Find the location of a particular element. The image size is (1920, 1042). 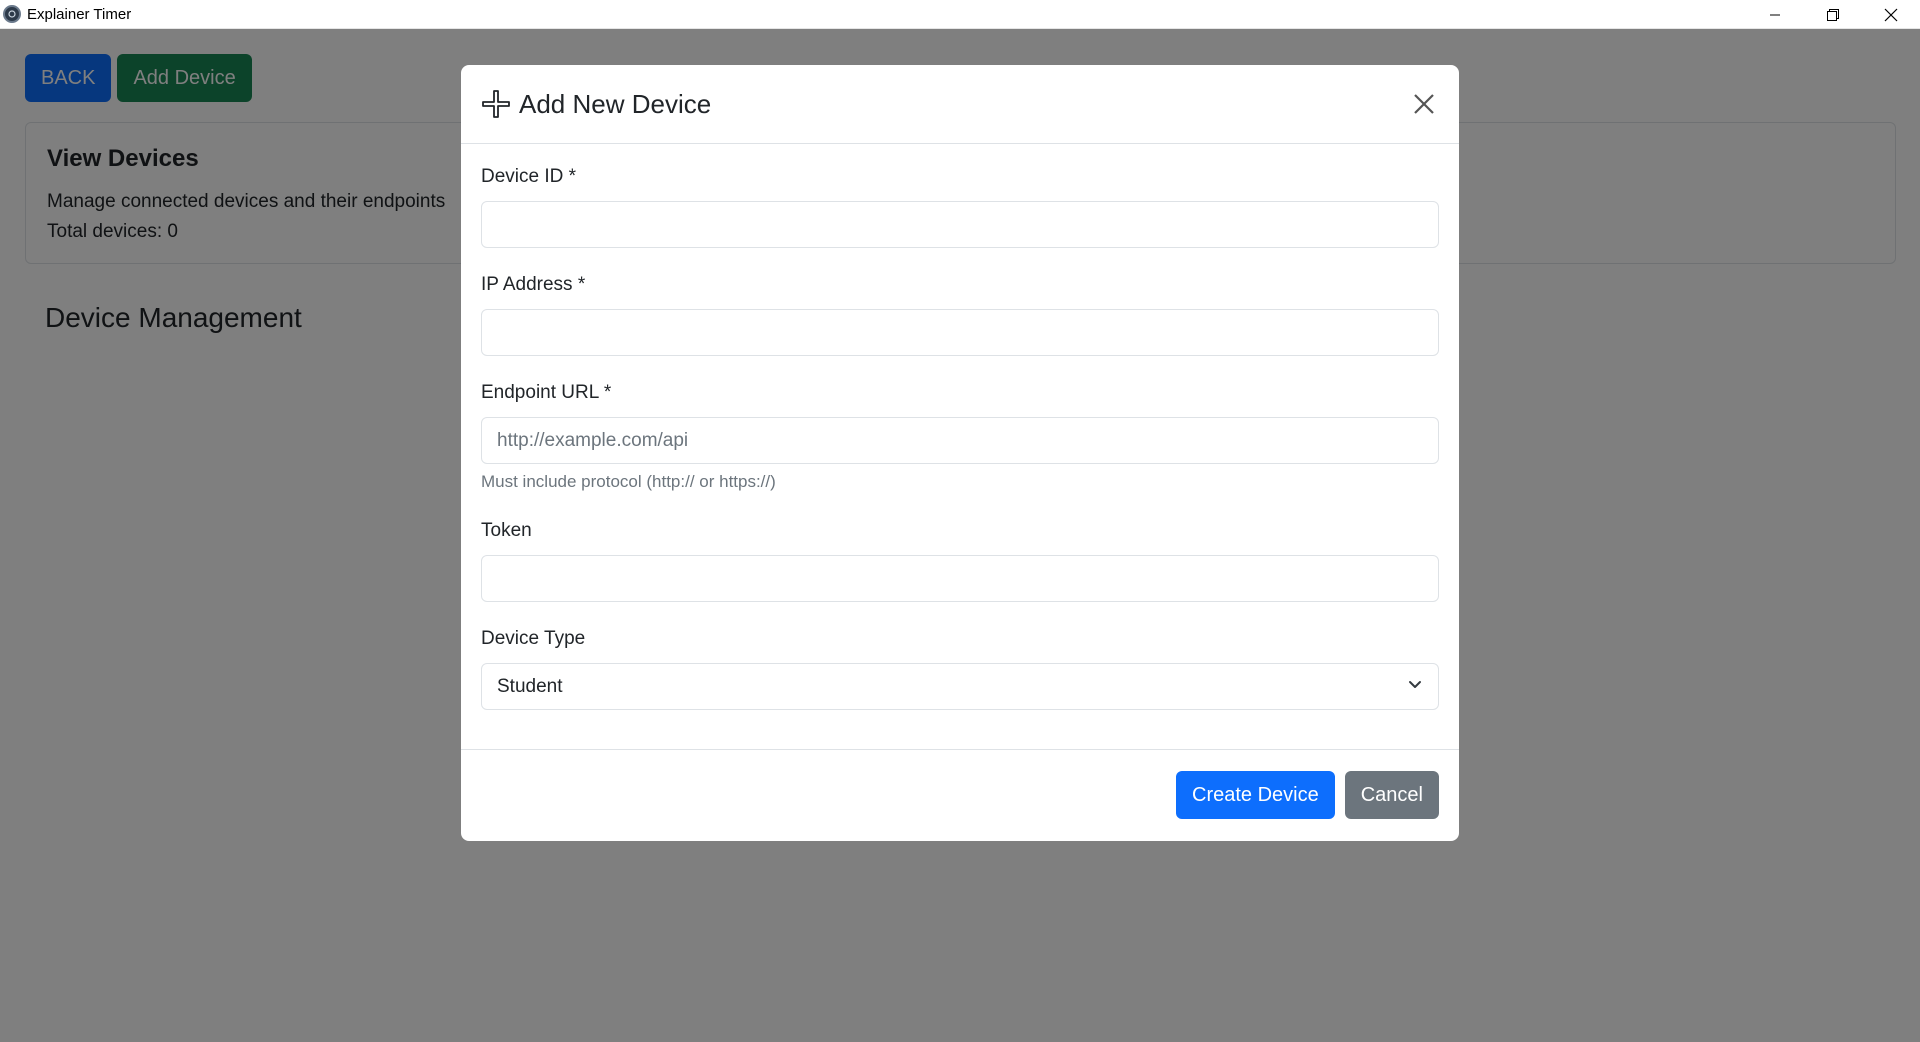

minimize-icon is located at coordinates (1775, 14).